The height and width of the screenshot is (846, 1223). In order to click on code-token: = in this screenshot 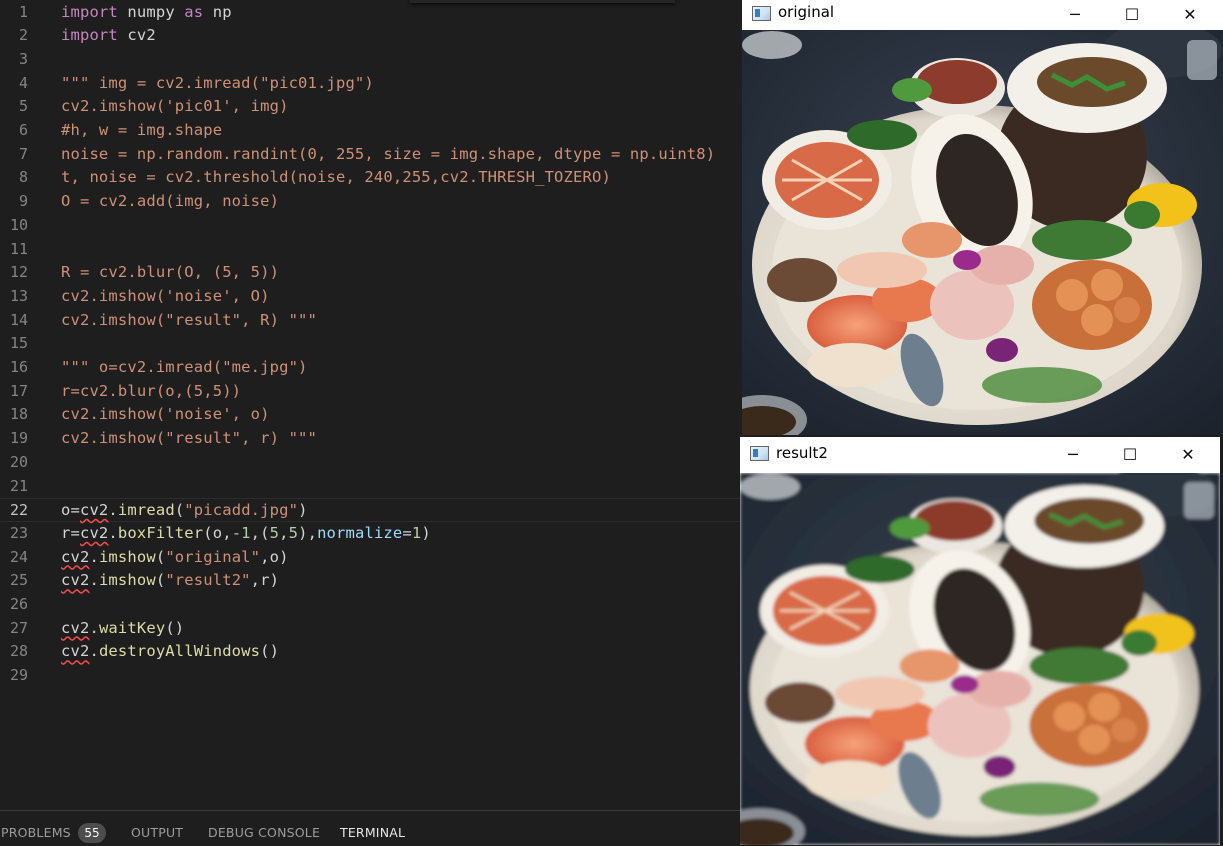, I will do `click(407, 532)`.